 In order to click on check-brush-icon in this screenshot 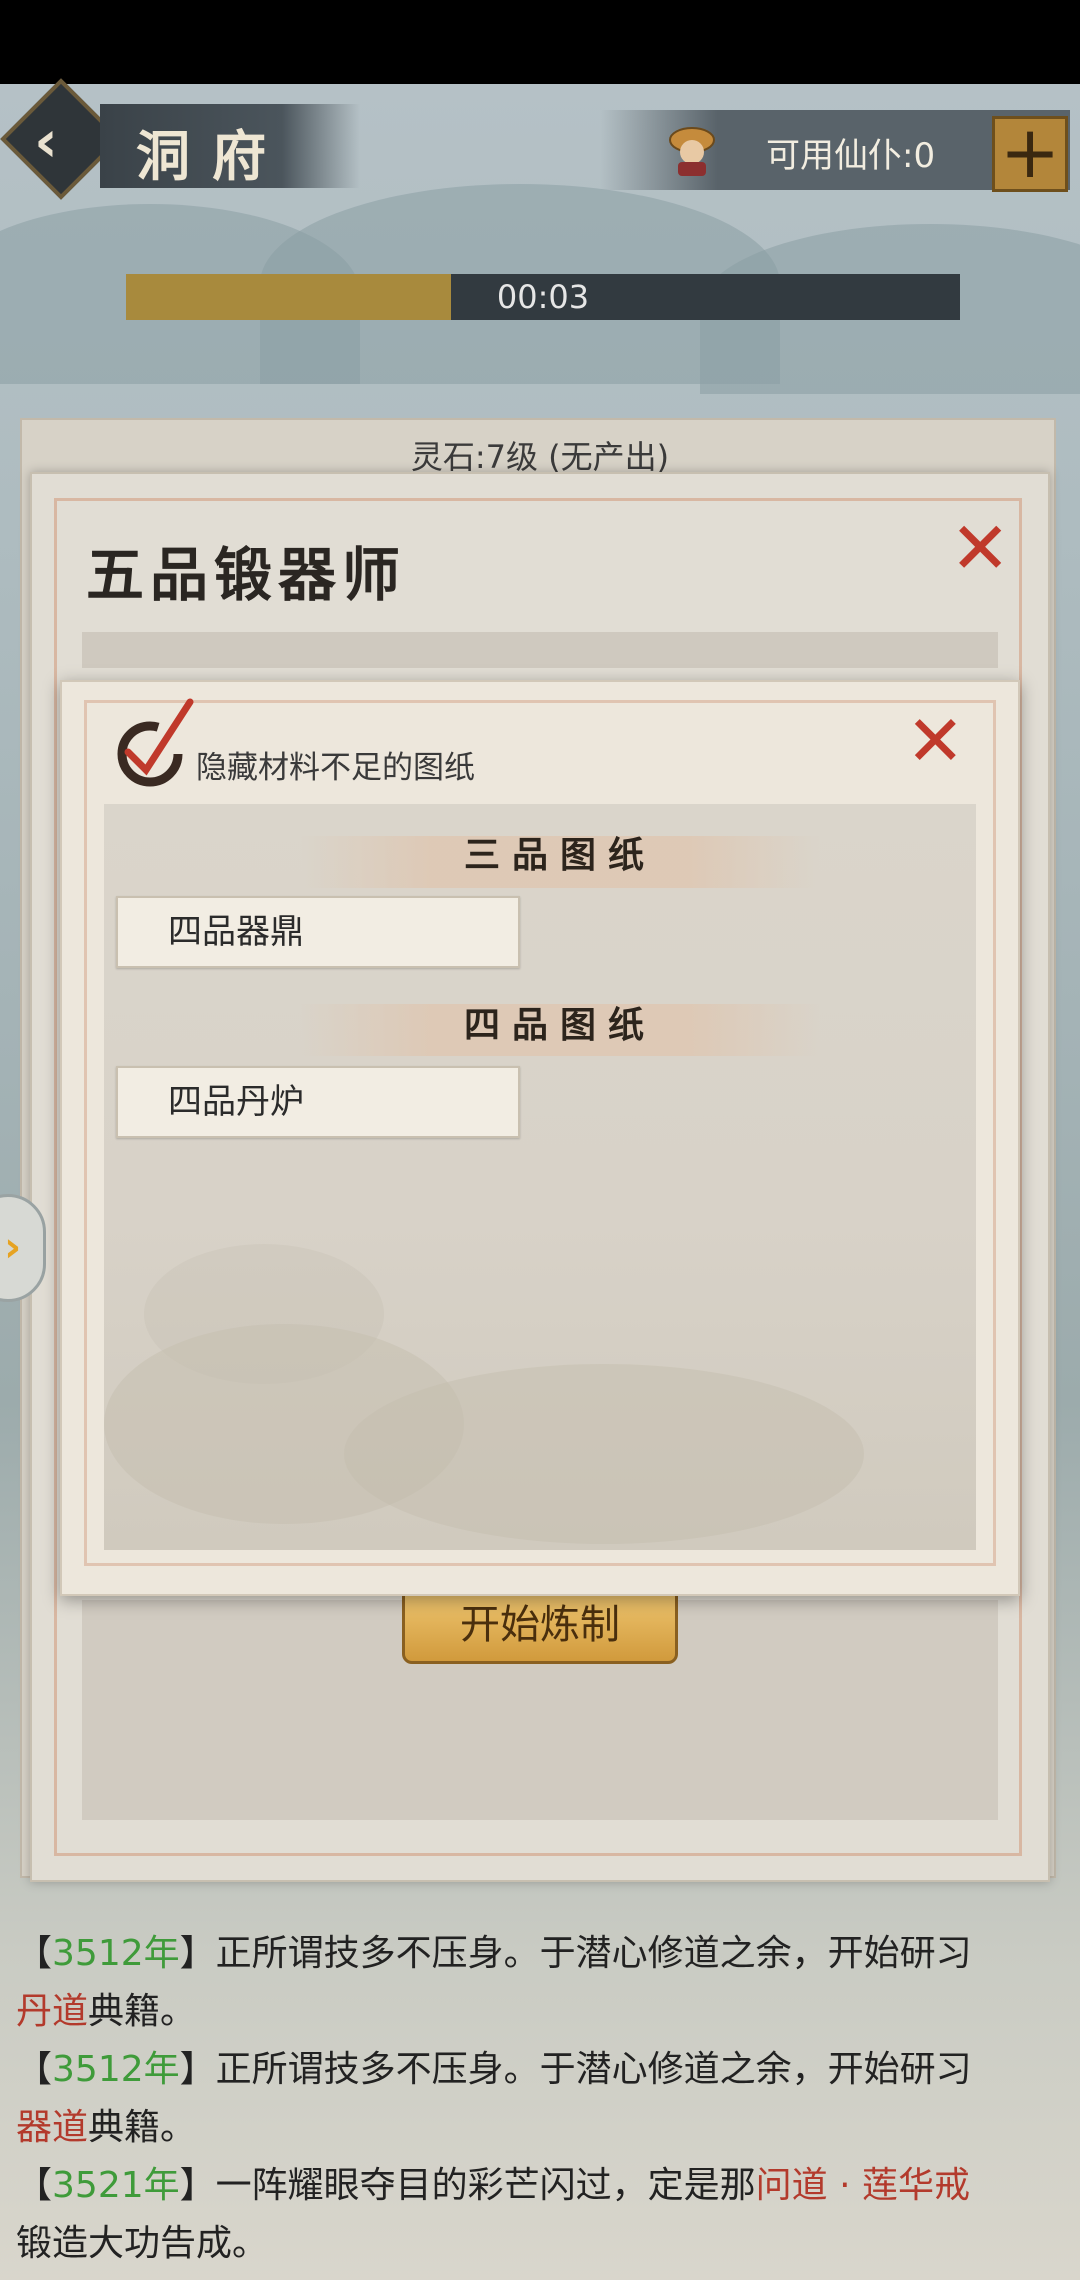, I will do `click(150, 744)`.